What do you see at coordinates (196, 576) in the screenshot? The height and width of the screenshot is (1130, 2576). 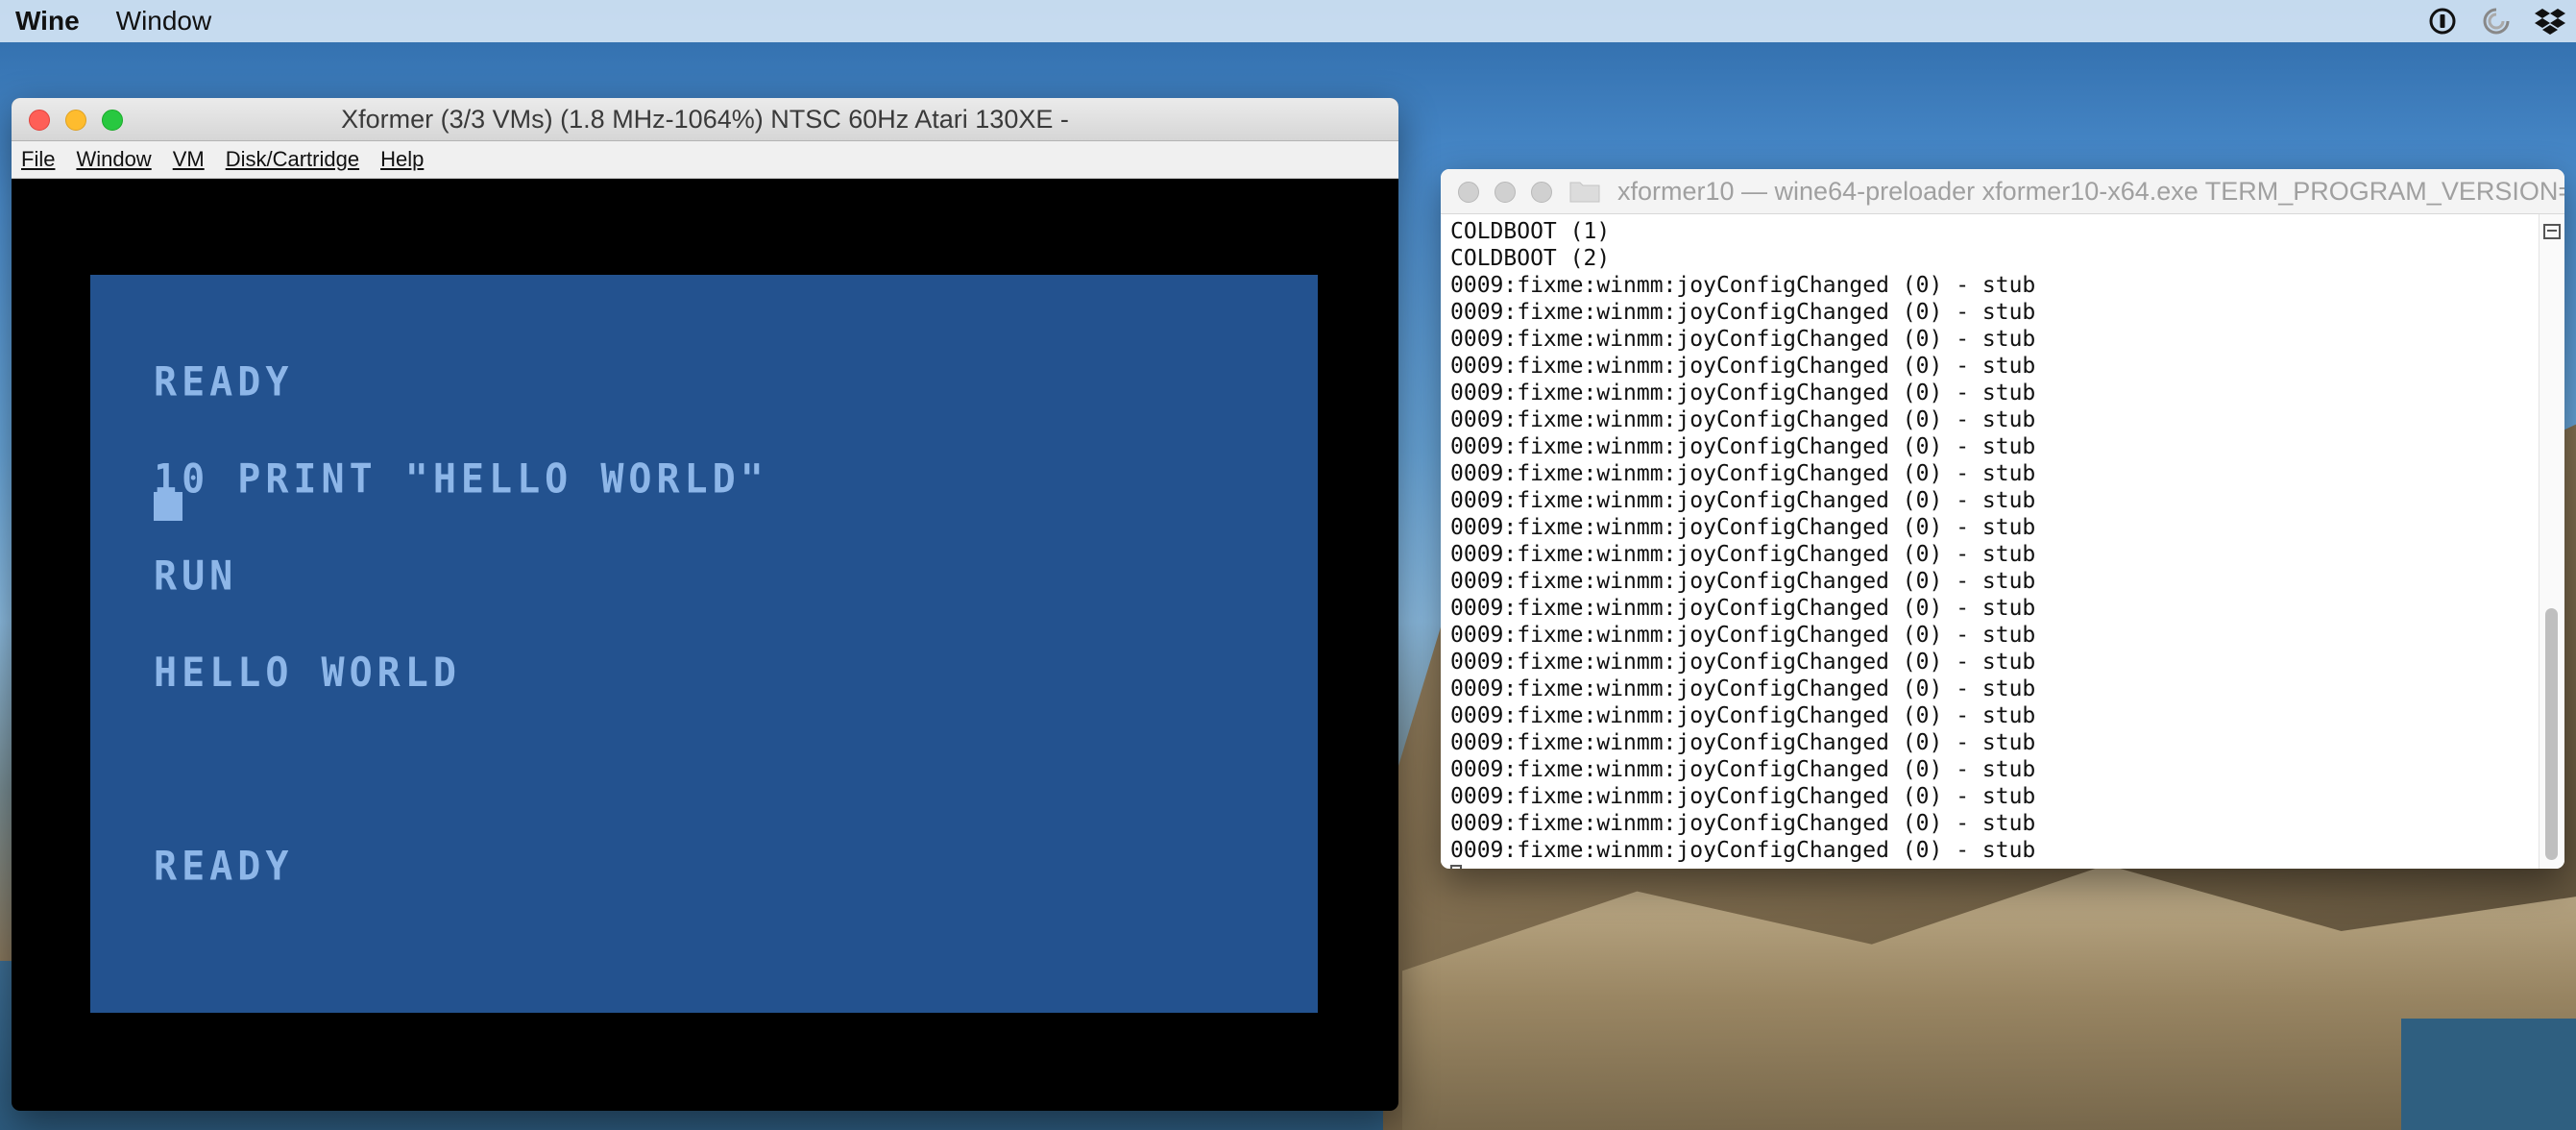 I see `atari-line: RUN` at bounding box center [196, 576].